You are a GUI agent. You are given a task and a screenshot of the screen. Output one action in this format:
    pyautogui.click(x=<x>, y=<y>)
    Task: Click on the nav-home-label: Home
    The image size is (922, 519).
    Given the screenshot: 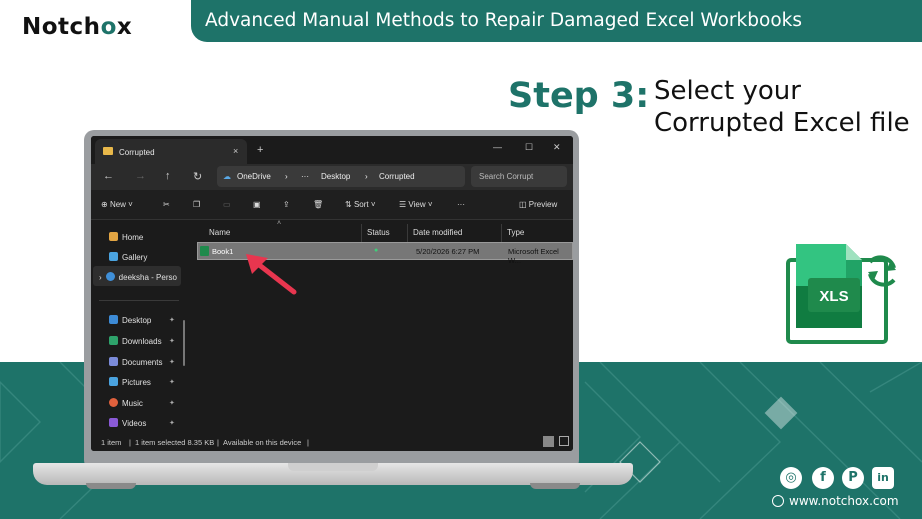 What is the action you would take?
    pyautogui.click(x=133, y=237)
    